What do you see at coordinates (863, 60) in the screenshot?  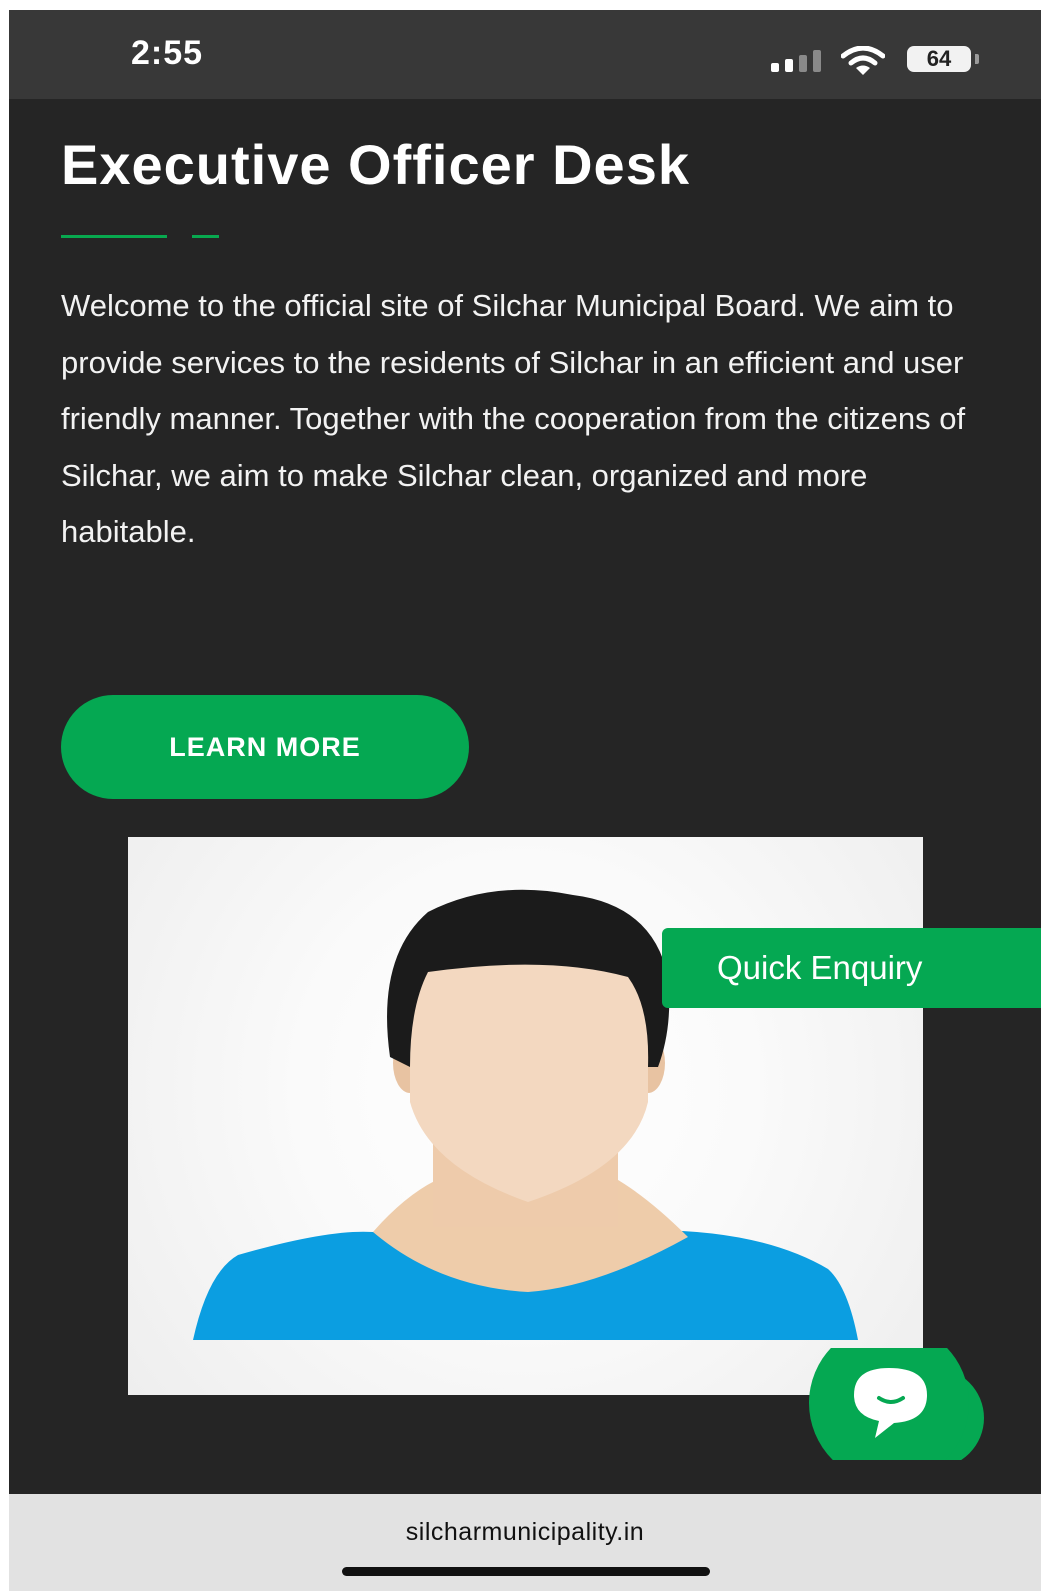 I see `wifi-icon` at bounding box center [863, 60].